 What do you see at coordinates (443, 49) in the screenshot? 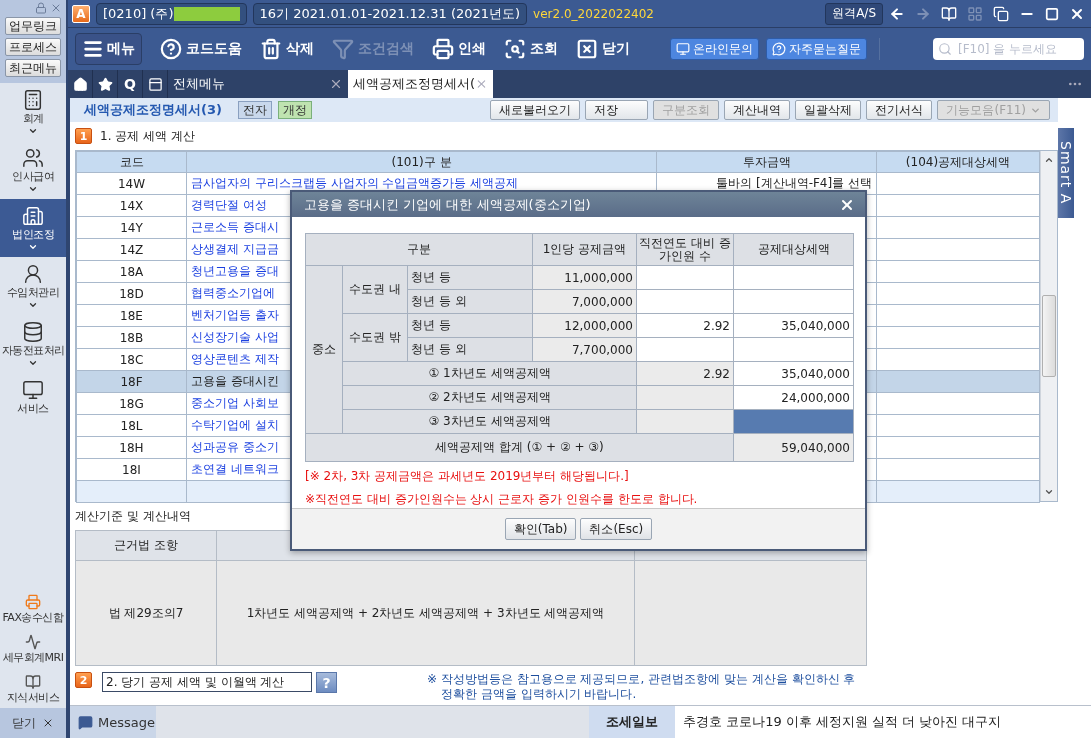
I see `printer-icon` at bounding box center [443, 49].